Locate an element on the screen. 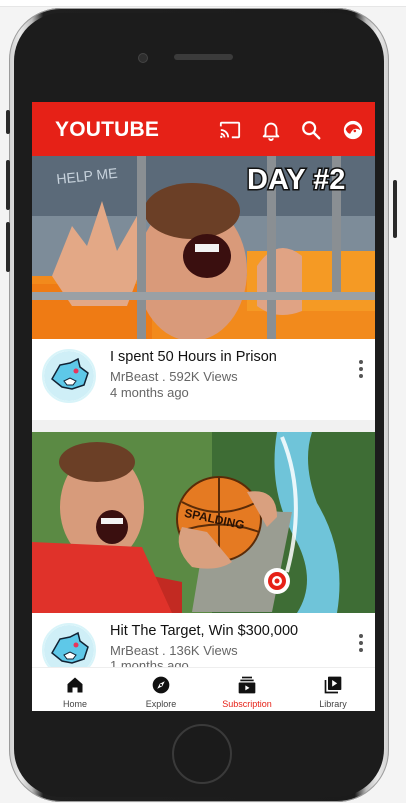  nav-item-home: Home is located at coordinates (75, 689).